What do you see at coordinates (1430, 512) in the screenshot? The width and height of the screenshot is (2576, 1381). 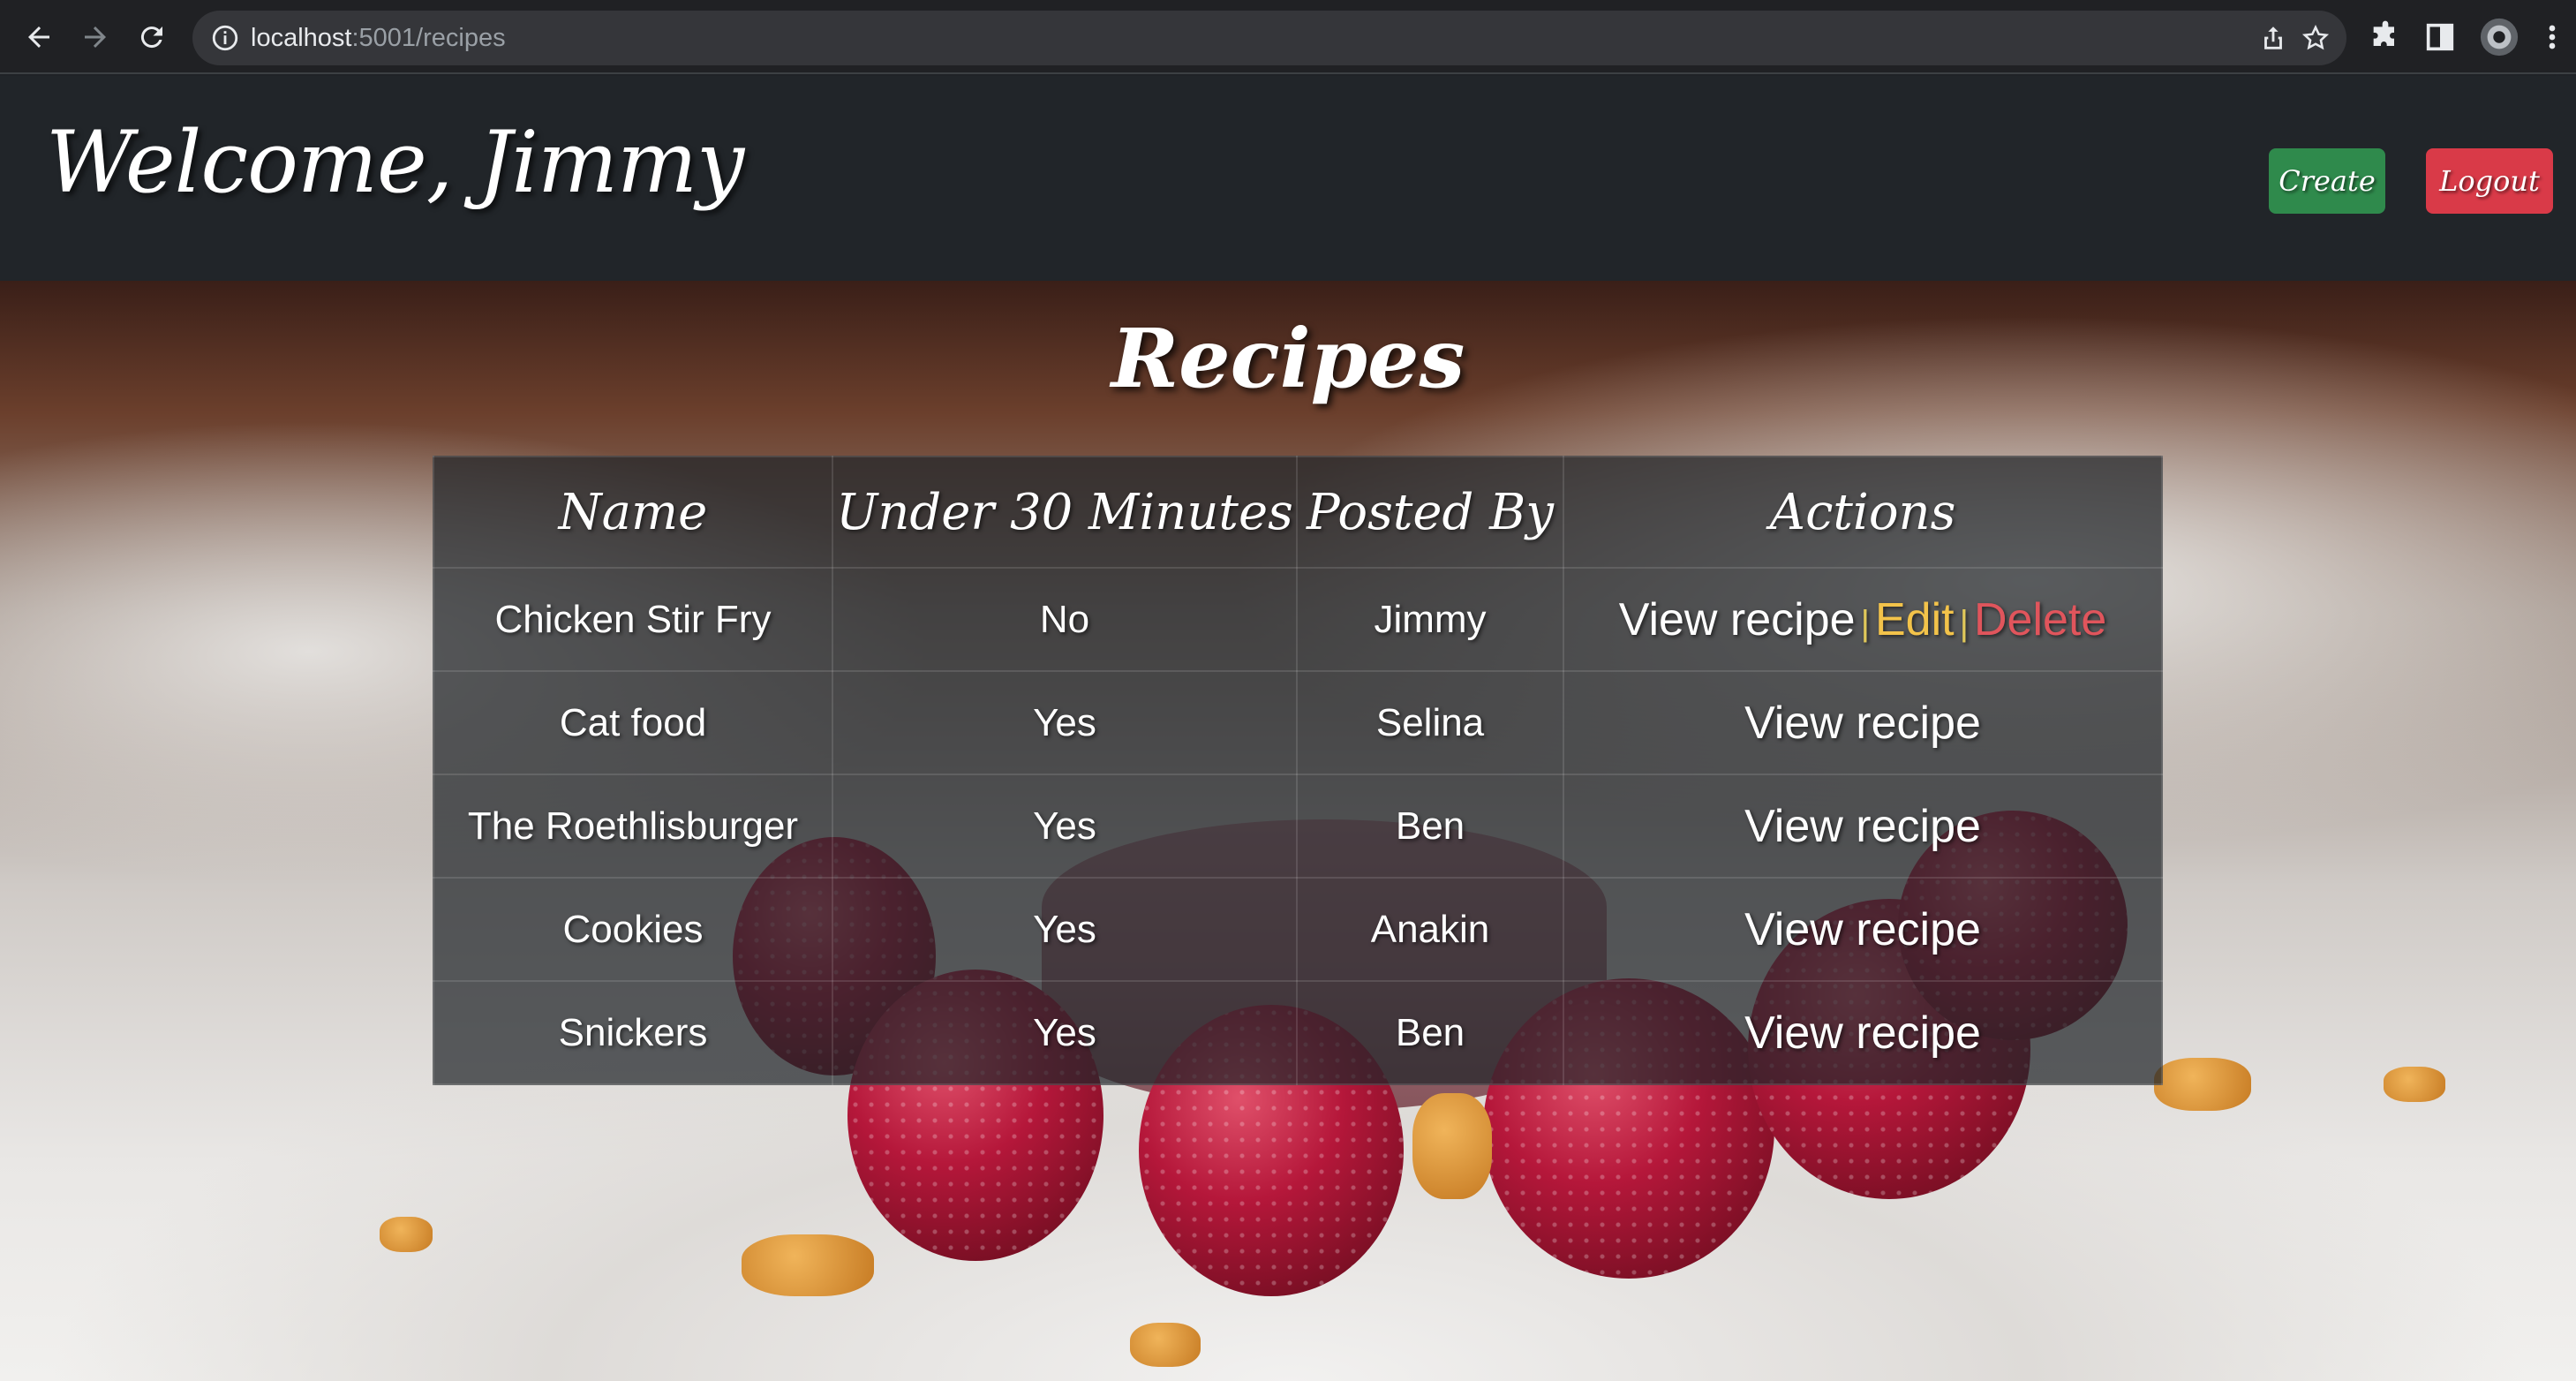 I see `column-header-posted-by: Posted By` at bounding box center [1430, 512].